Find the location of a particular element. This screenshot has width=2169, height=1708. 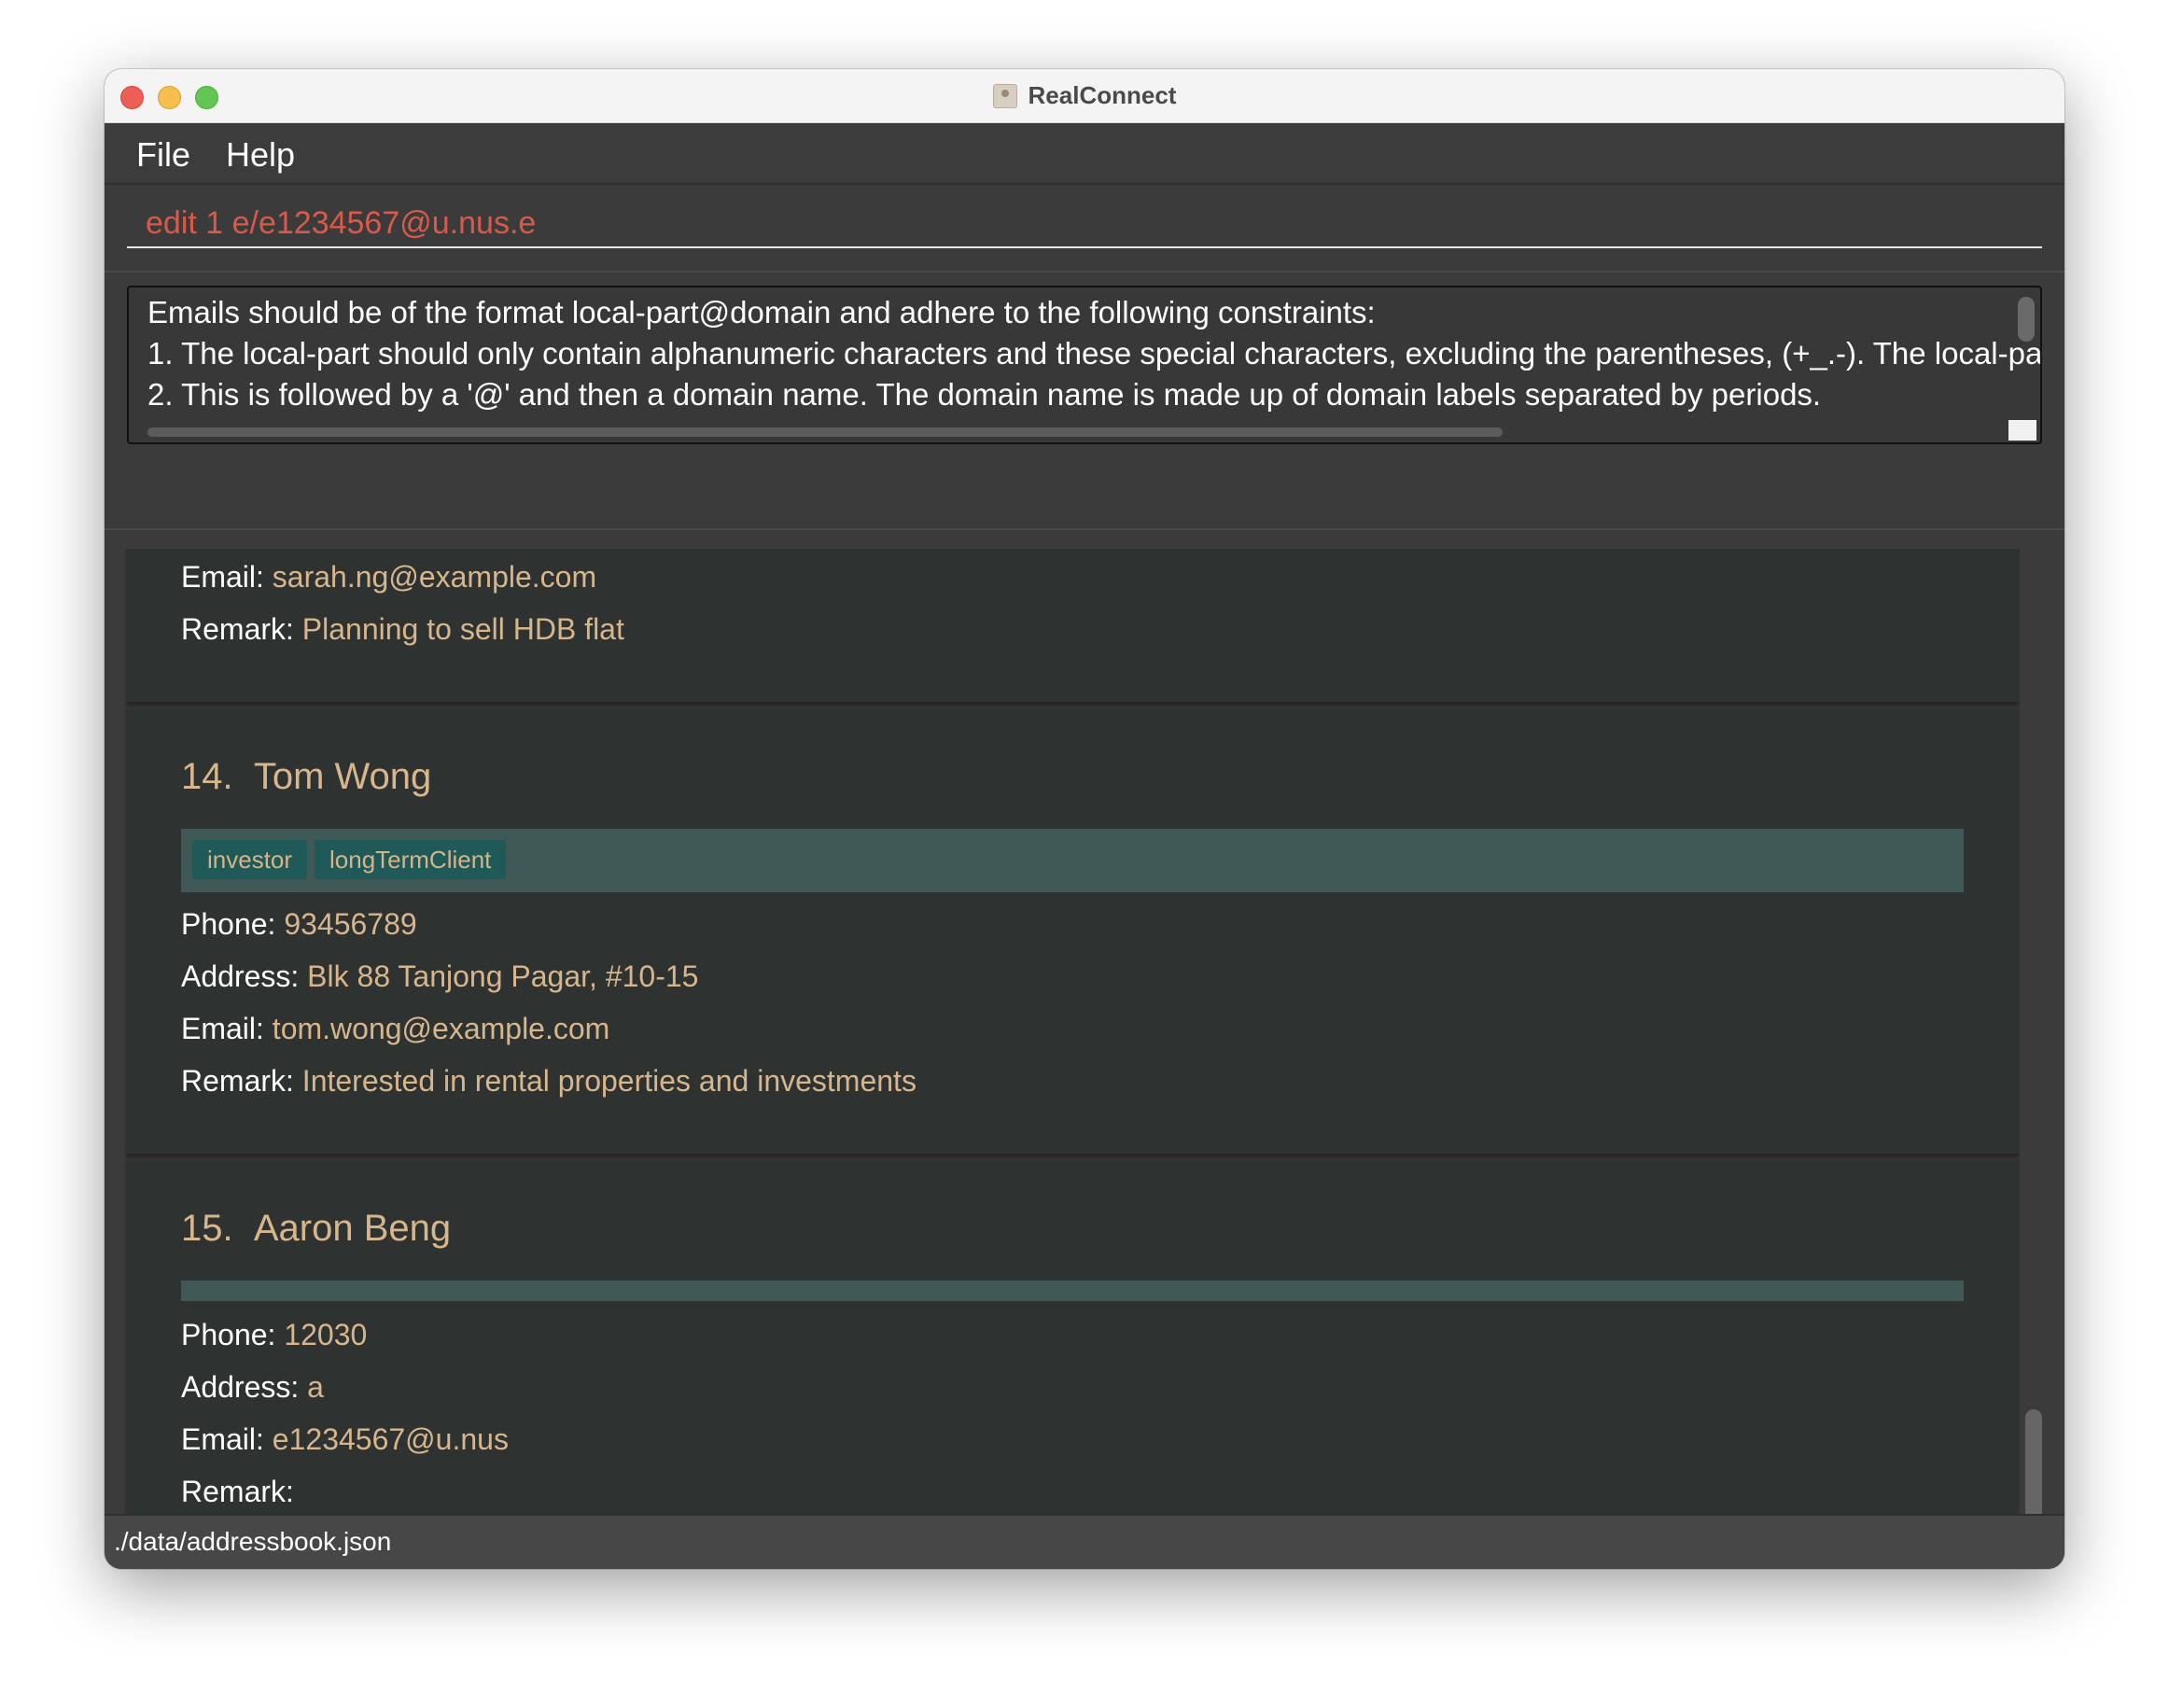

person-name: 14. Tom Wong is located at coordinates (306, 777).